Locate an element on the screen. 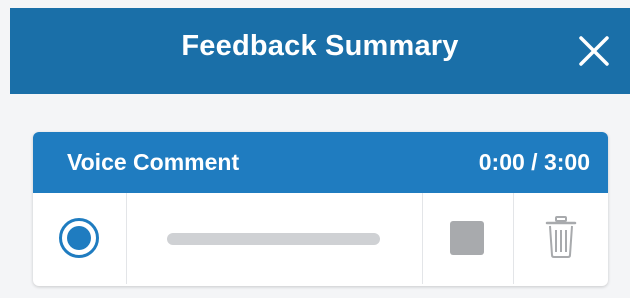 The image size is (630, 298). audio-progress-bar is located at coordinates (273, 239).